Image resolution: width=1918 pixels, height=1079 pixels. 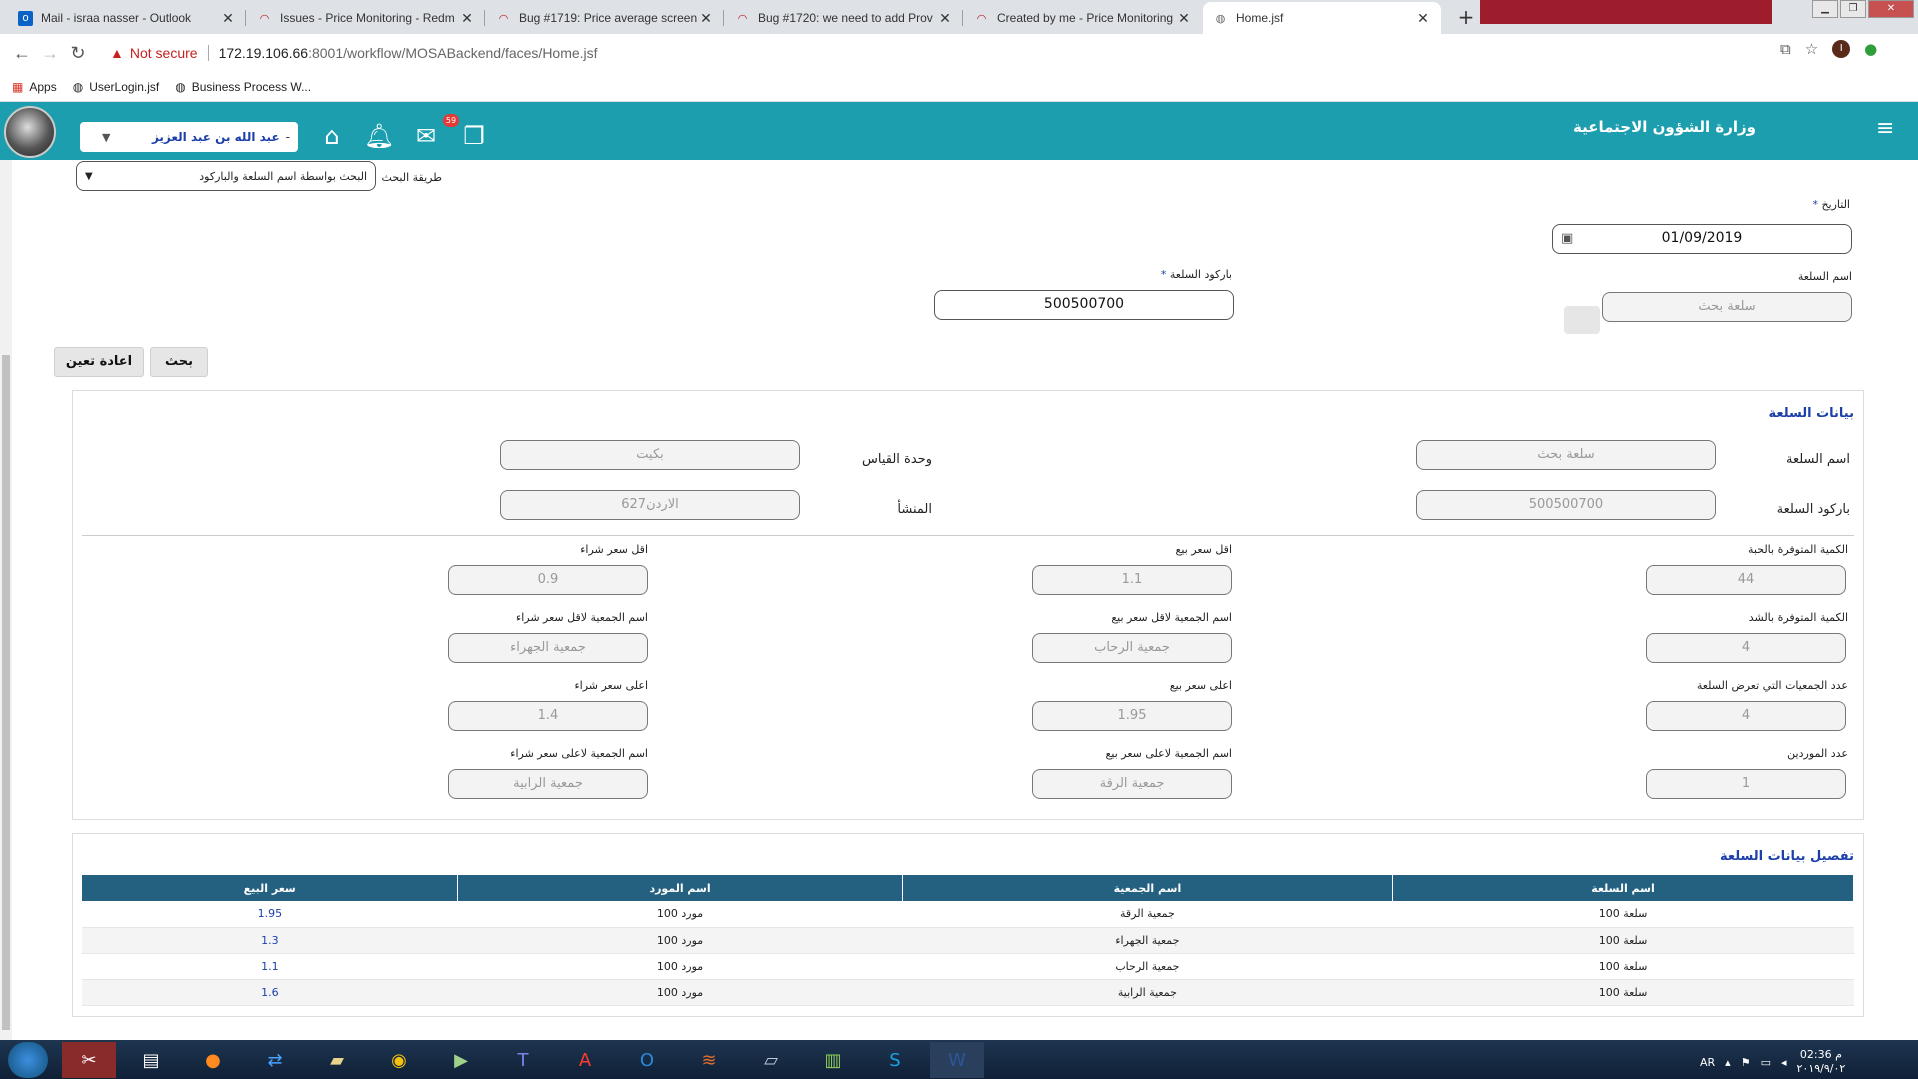 What do you see at coordinates (647, 1060) in the screenshot?
I see `outlook-icon: O` at bounding box center [647, 1060].